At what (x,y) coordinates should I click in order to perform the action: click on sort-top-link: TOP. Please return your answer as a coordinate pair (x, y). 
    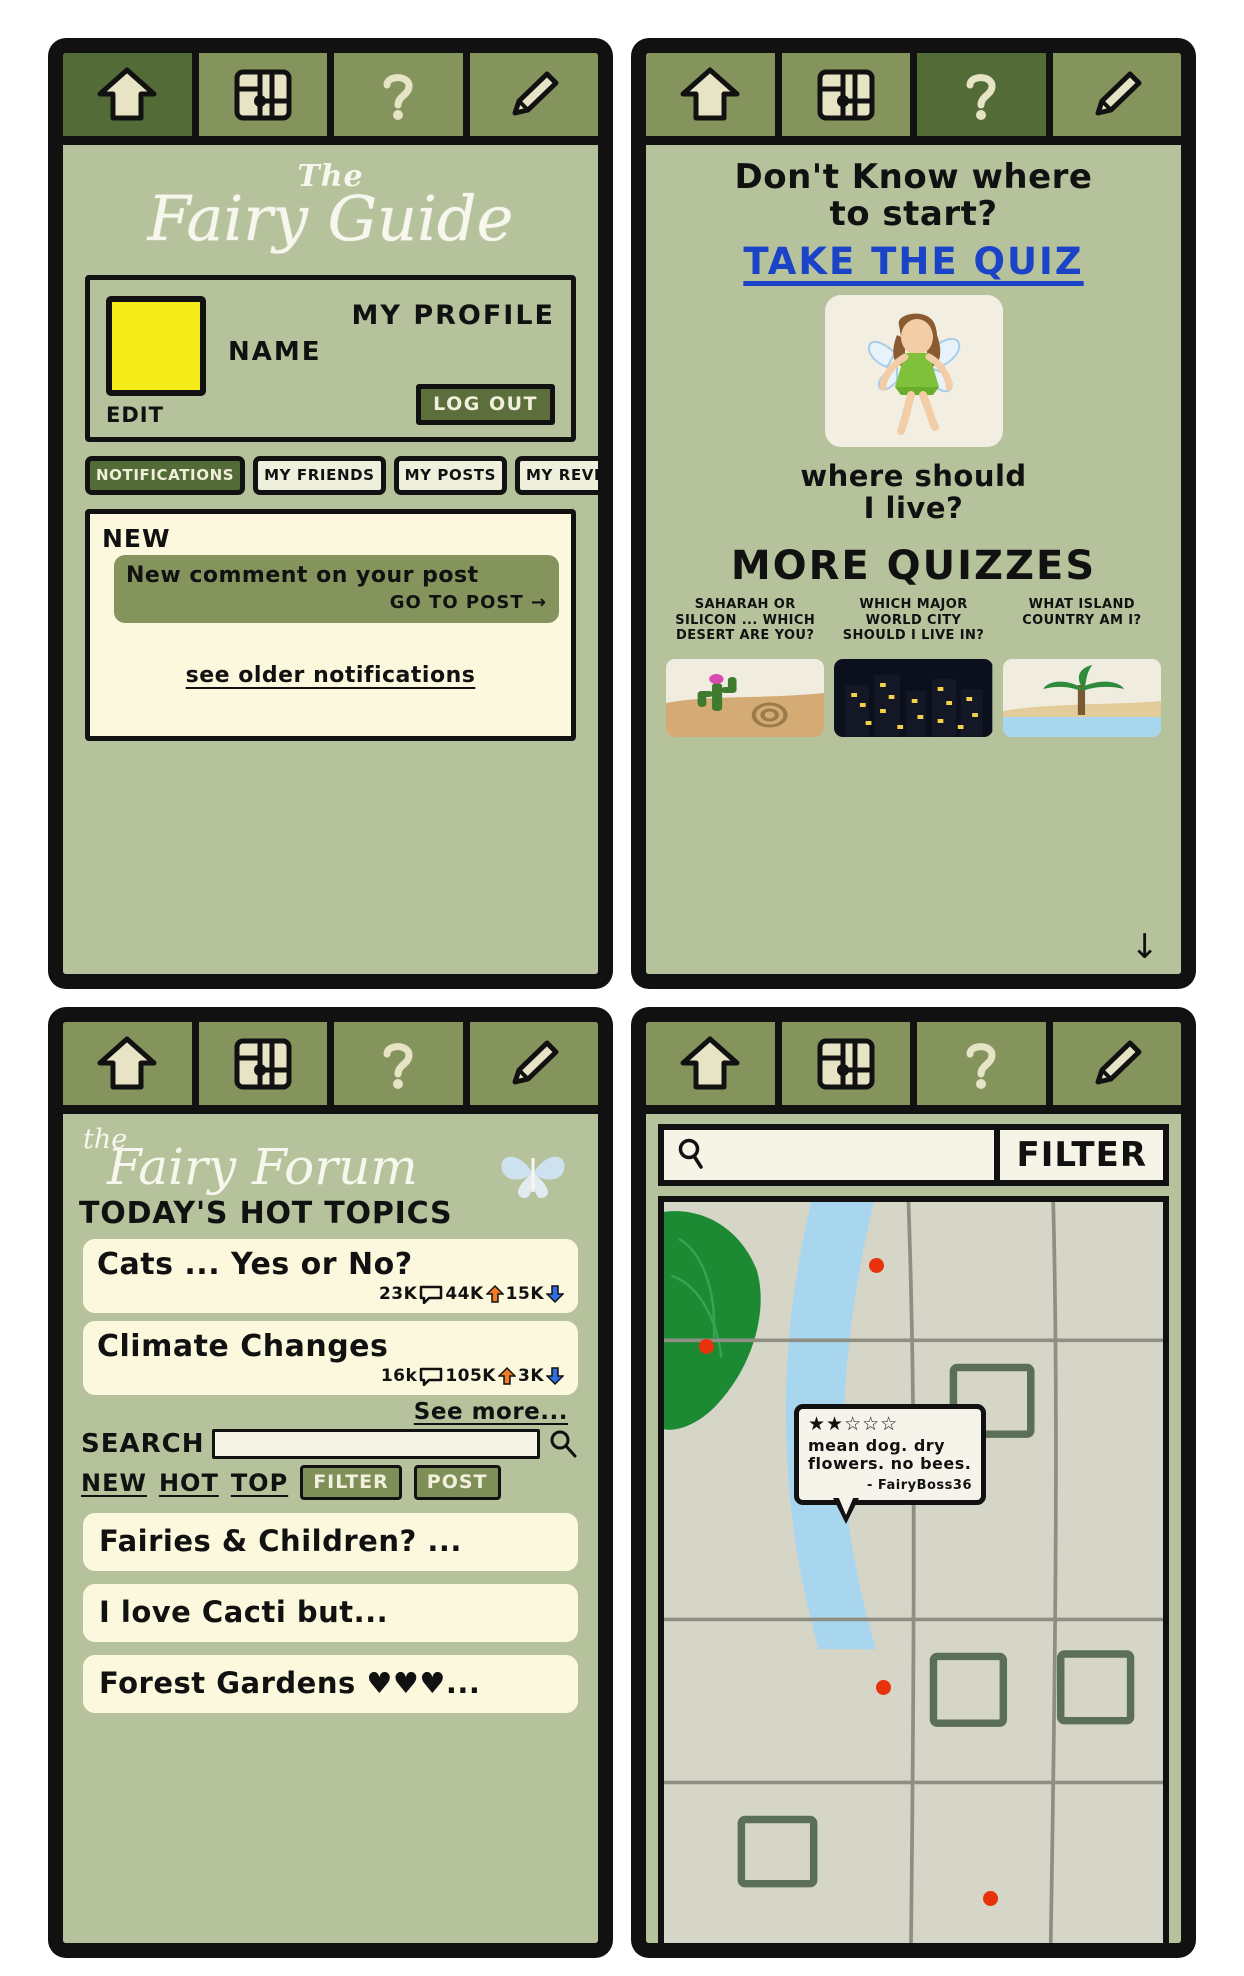
    Looking at the image, I should click on (259, 1483).